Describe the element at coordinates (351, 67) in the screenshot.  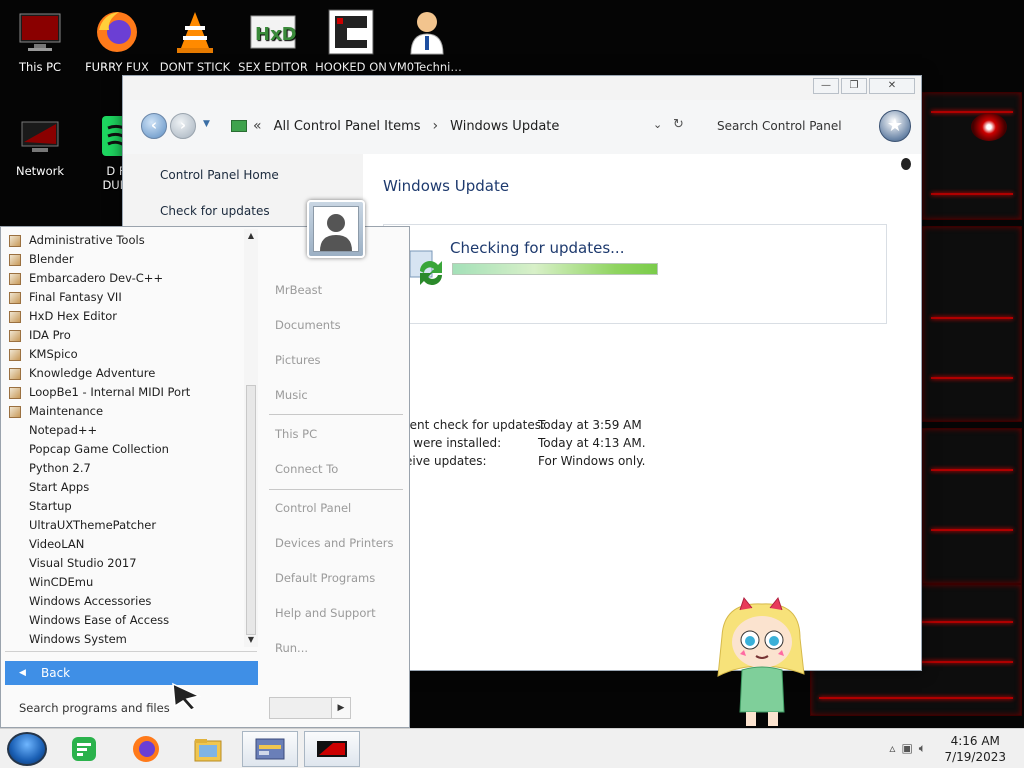
I see `desktop-icon-label: HOOKED ON` at that location.